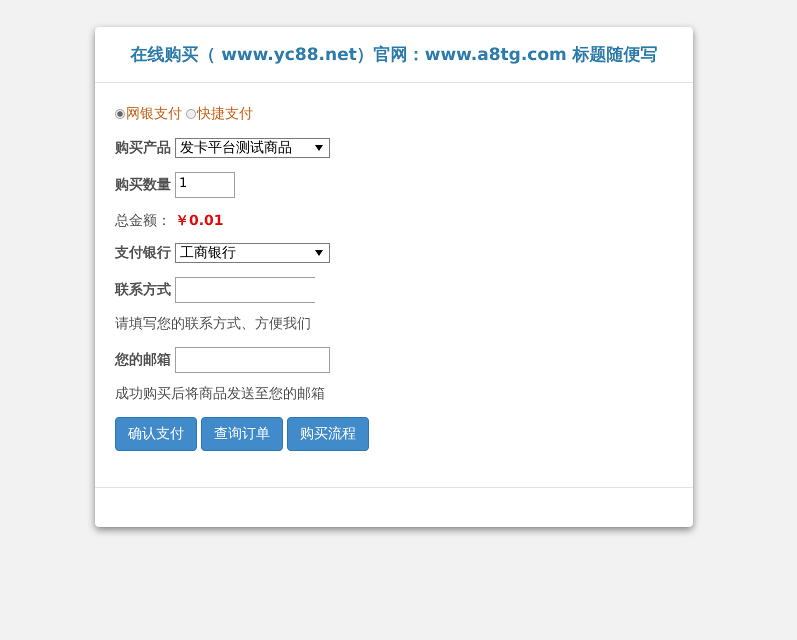  I want to click on action-button: 确认支付, so click(156, 434).